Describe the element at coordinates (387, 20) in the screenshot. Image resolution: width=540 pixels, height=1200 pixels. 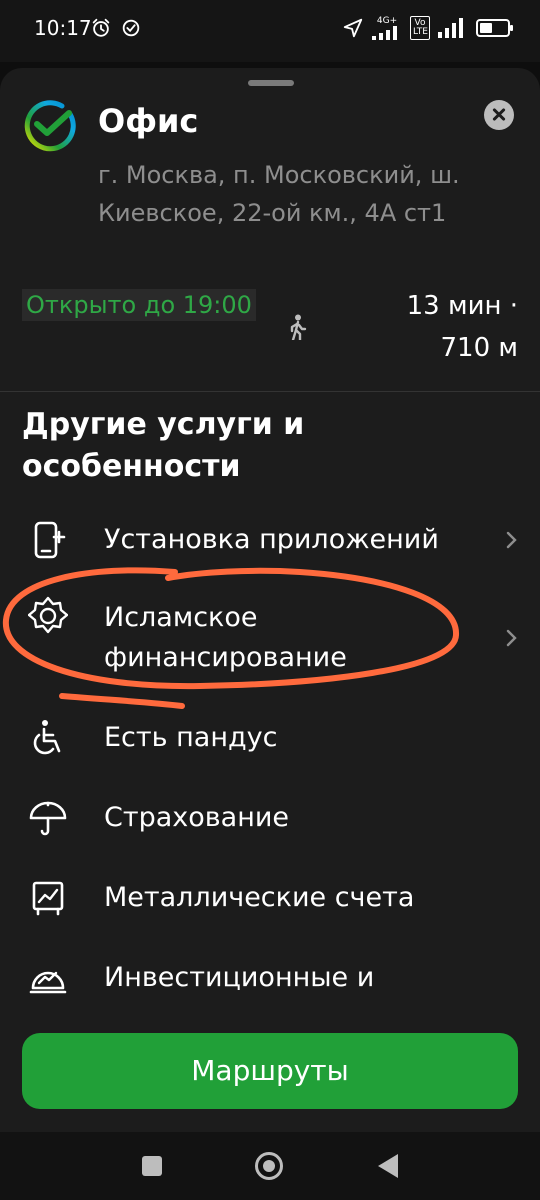
I see `network-type-label: 4G+` at that location.